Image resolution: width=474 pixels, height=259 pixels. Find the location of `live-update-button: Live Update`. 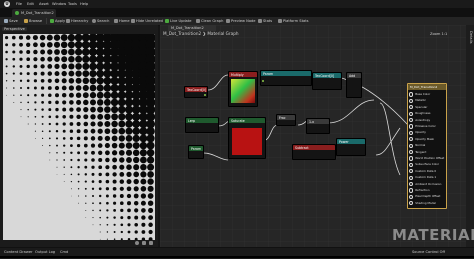

live-update-button: Live Update is located at coordinates (178, 21).